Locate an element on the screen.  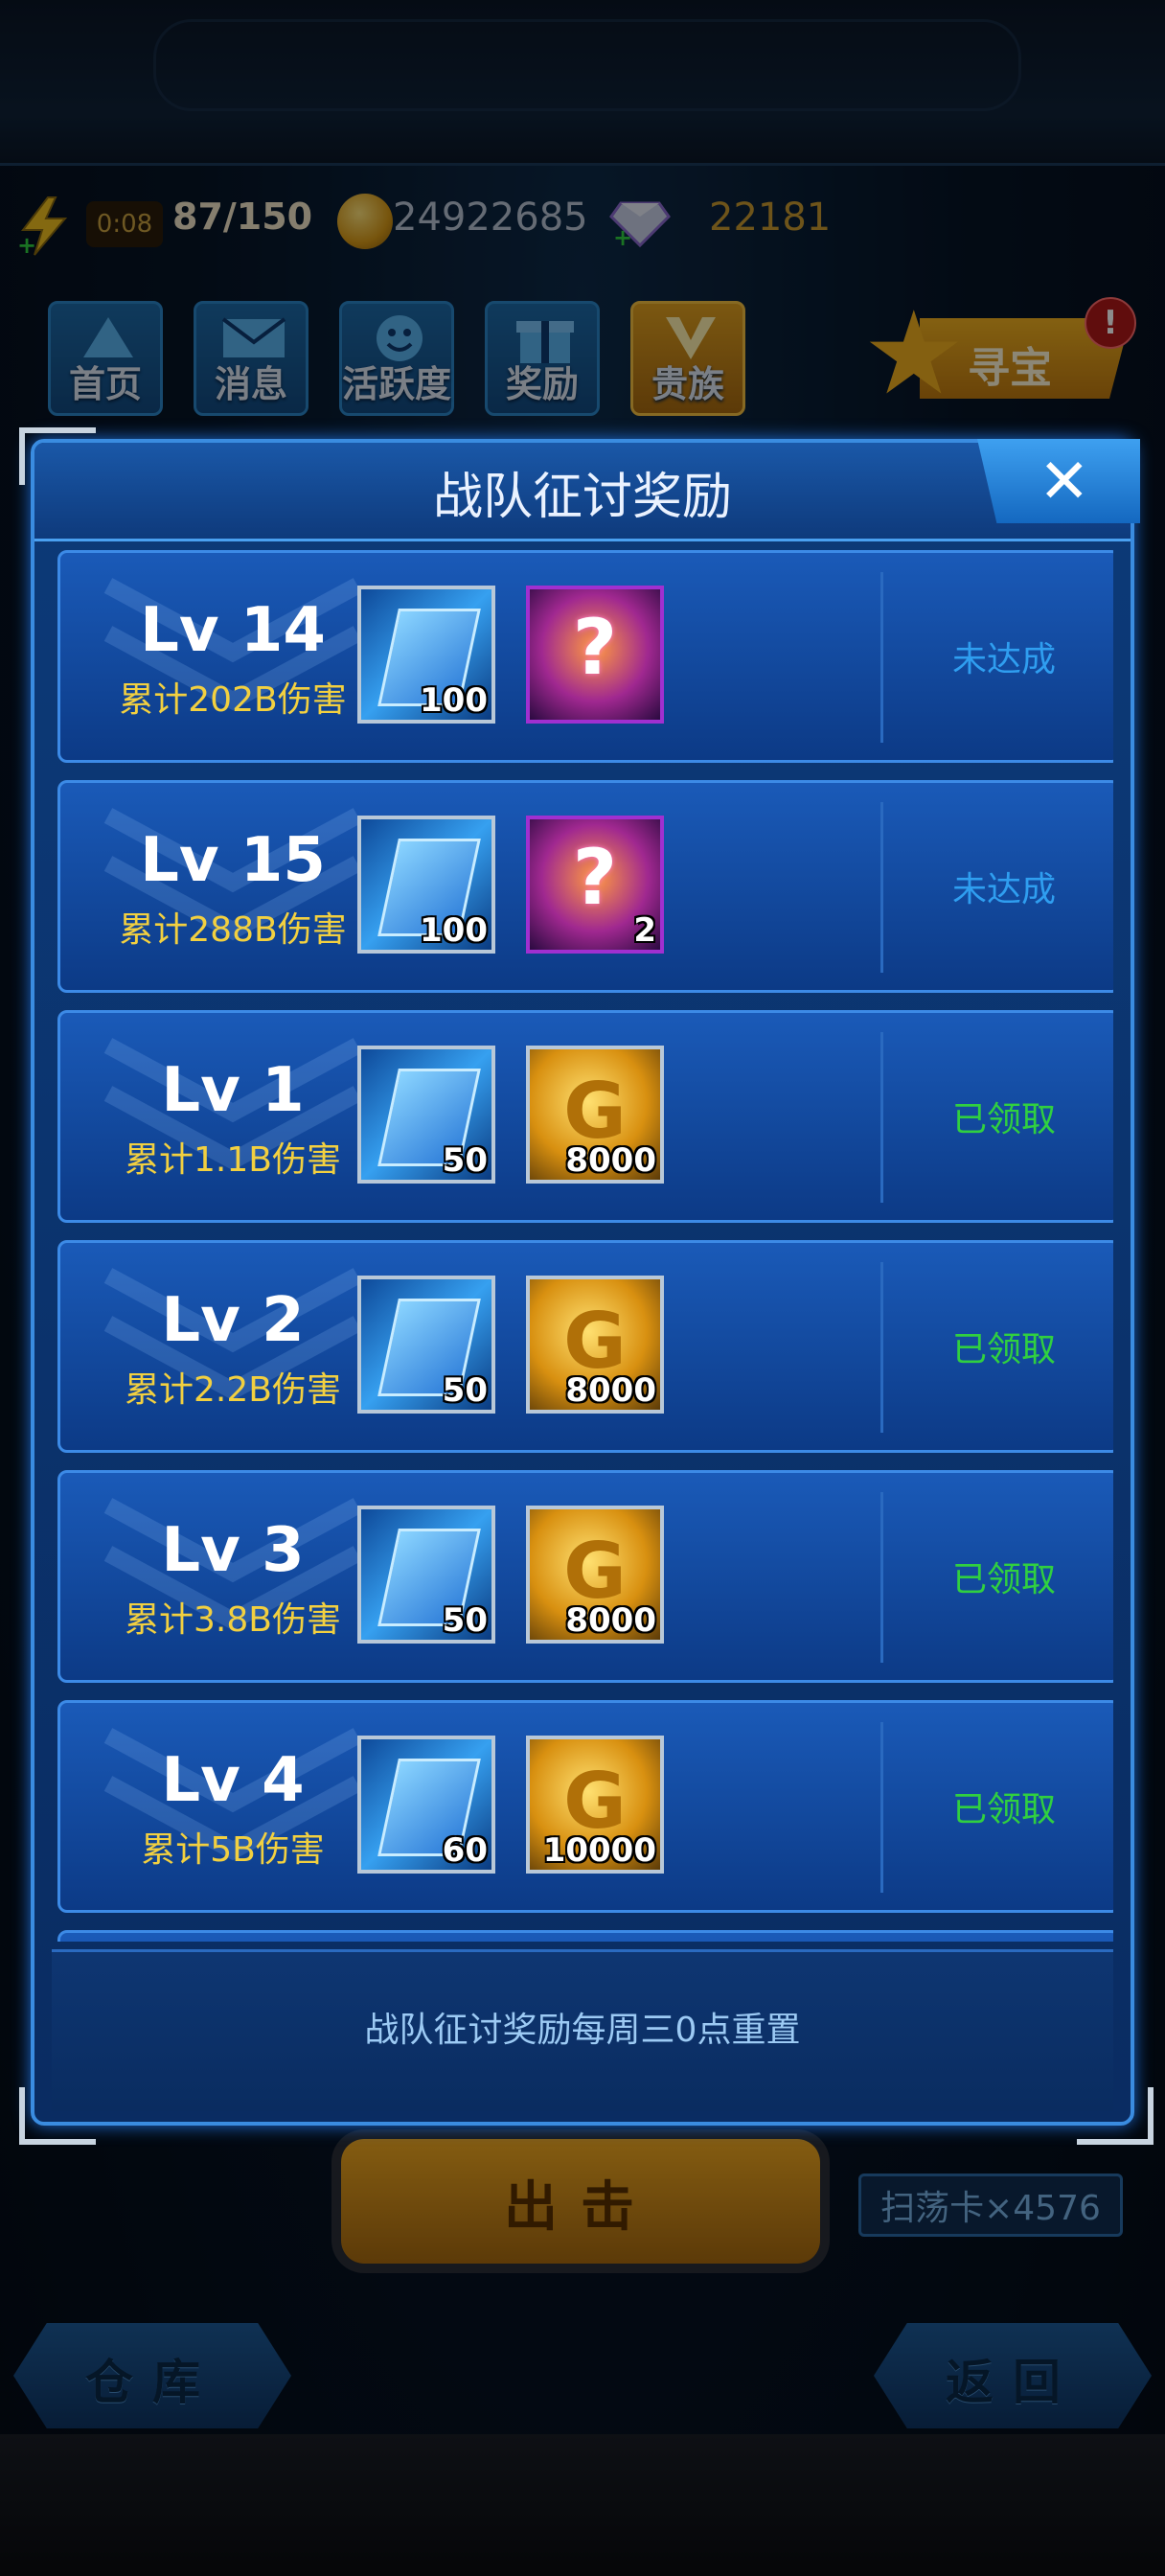
reward-row: Lv 4 累计5B伤害 60 G 10000 已领取 is located at coordinates (585, 1806).